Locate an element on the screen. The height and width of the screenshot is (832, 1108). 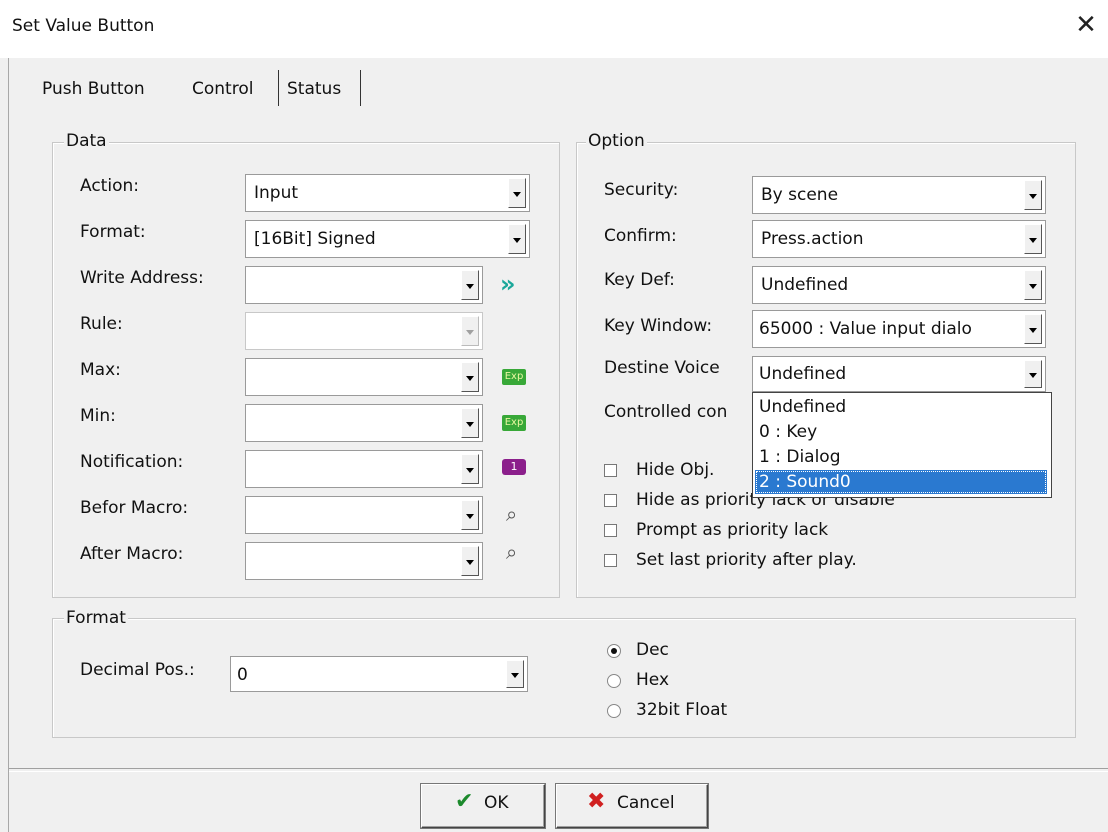
prompt-priority-checkbox is located at coordinates (610, 530).